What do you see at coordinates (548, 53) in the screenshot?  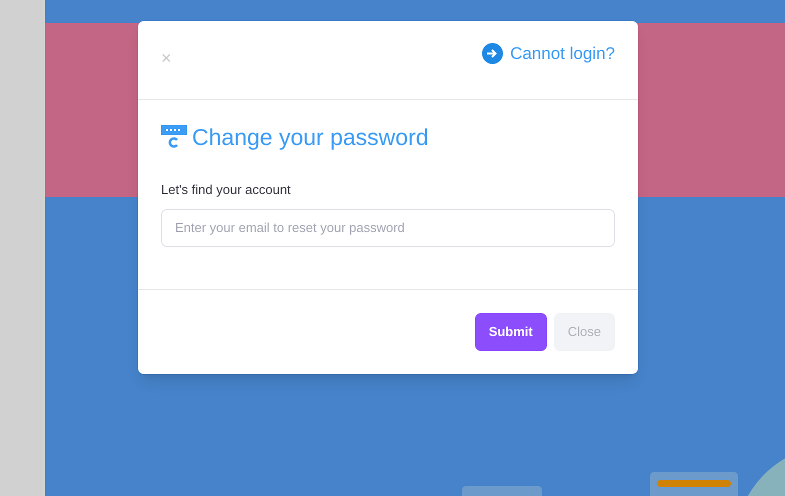 I see `cannot-login-link: Cannot login?` at bounding box center [548, 53].